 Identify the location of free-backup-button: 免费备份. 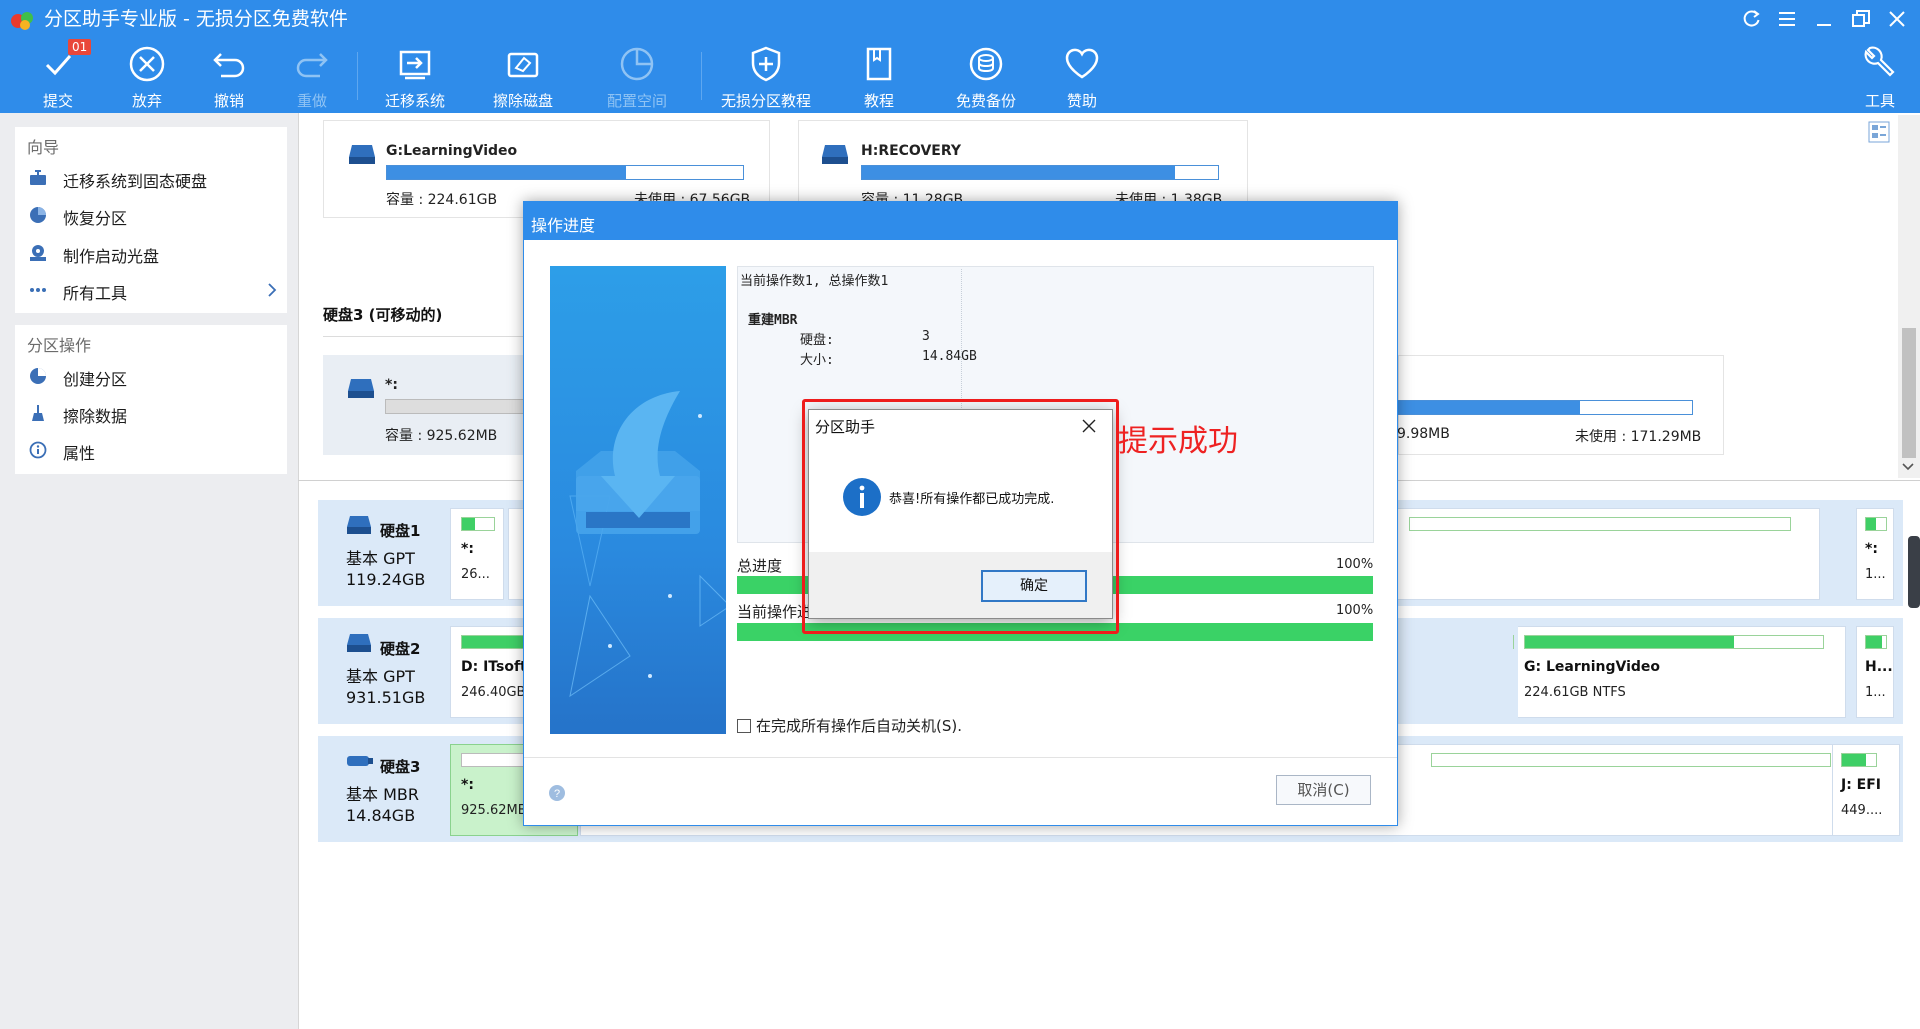
(986, 76).